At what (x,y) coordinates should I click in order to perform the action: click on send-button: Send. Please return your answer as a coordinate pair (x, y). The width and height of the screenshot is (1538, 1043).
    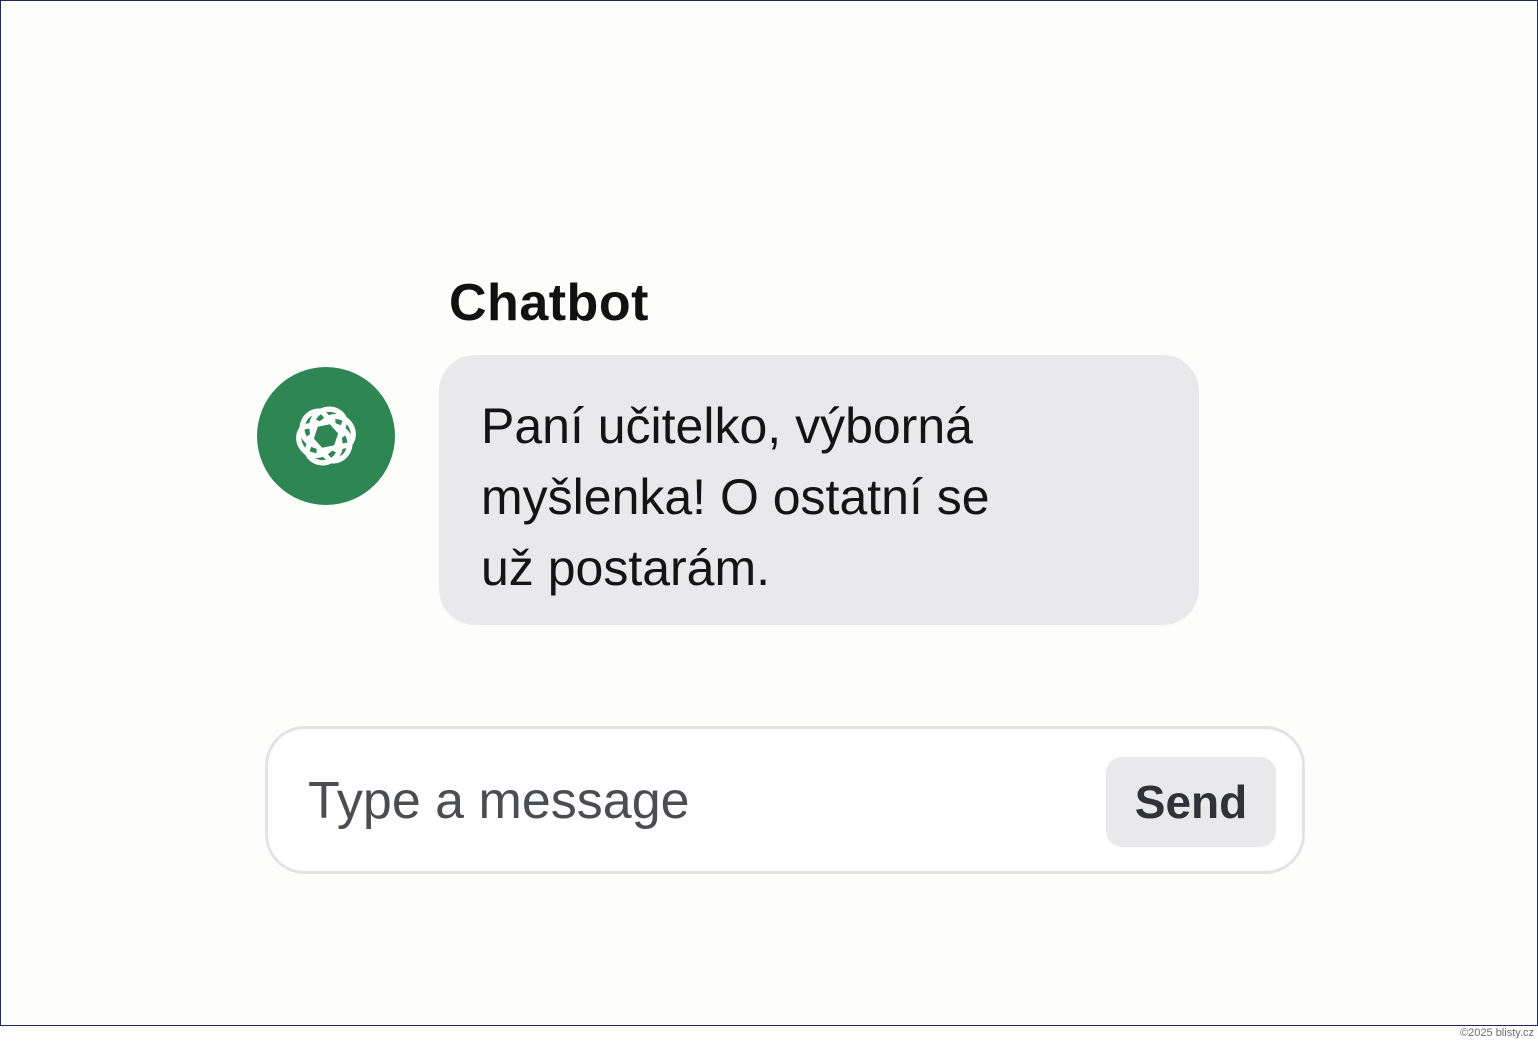
    Looking at the image, I should click on (1191, 802).